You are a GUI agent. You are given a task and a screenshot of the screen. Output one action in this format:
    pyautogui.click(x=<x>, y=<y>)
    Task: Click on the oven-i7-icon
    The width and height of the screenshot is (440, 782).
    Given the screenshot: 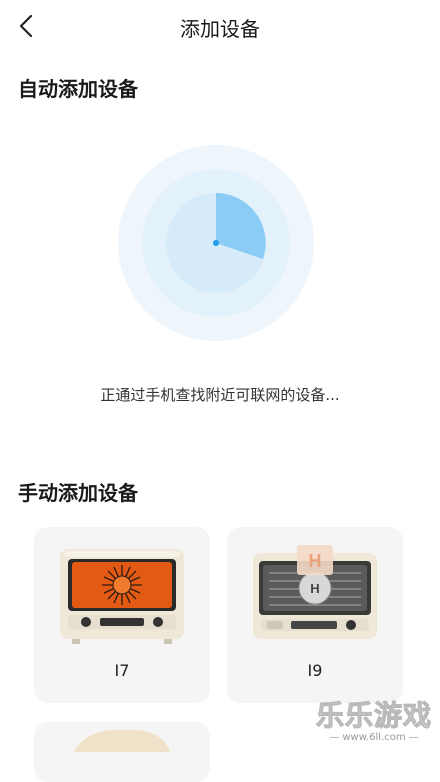 What is the action you would take?
    pyautogui.click(x=122, y=596)
    